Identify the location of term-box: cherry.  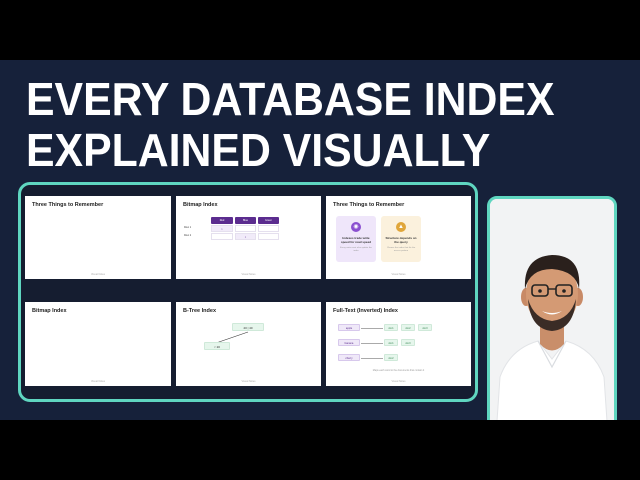
(349, 357).